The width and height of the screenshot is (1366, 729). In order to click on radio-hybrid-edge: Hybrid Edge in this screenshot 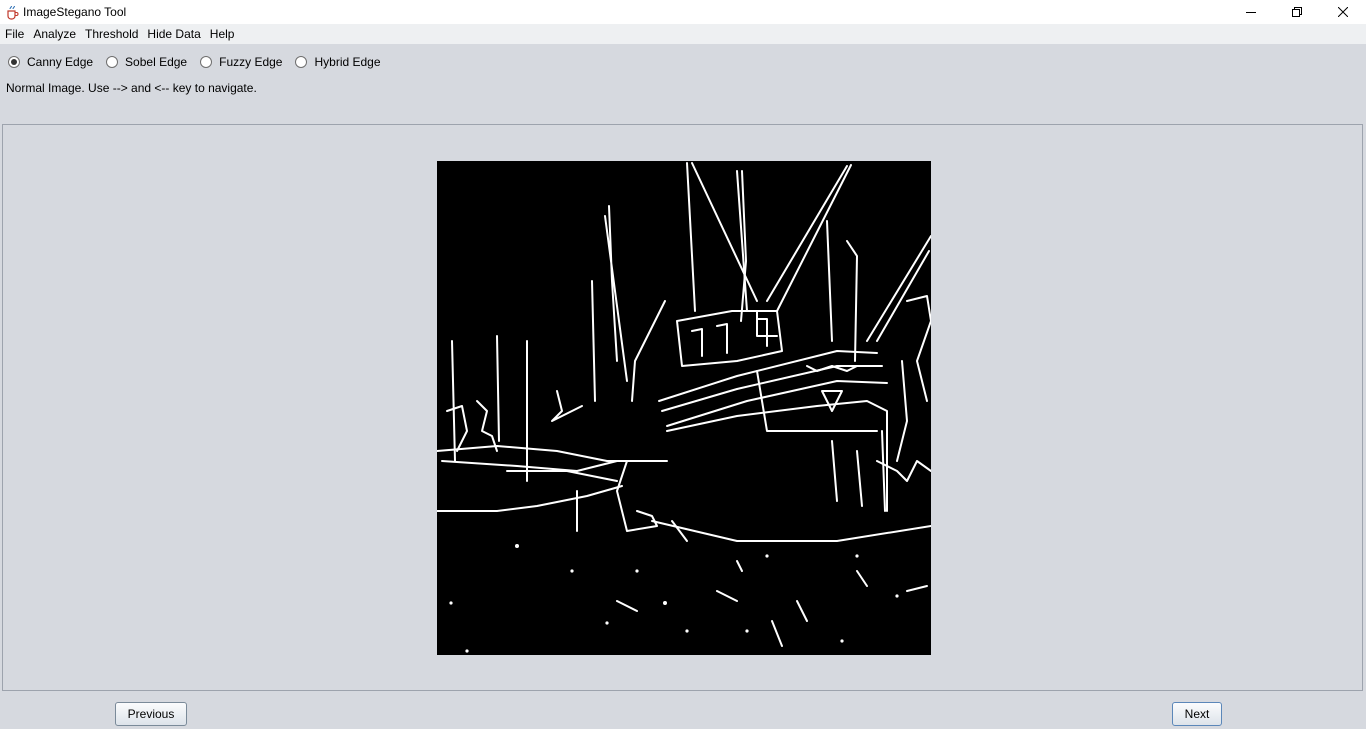, I will do `click(338, 62)`.